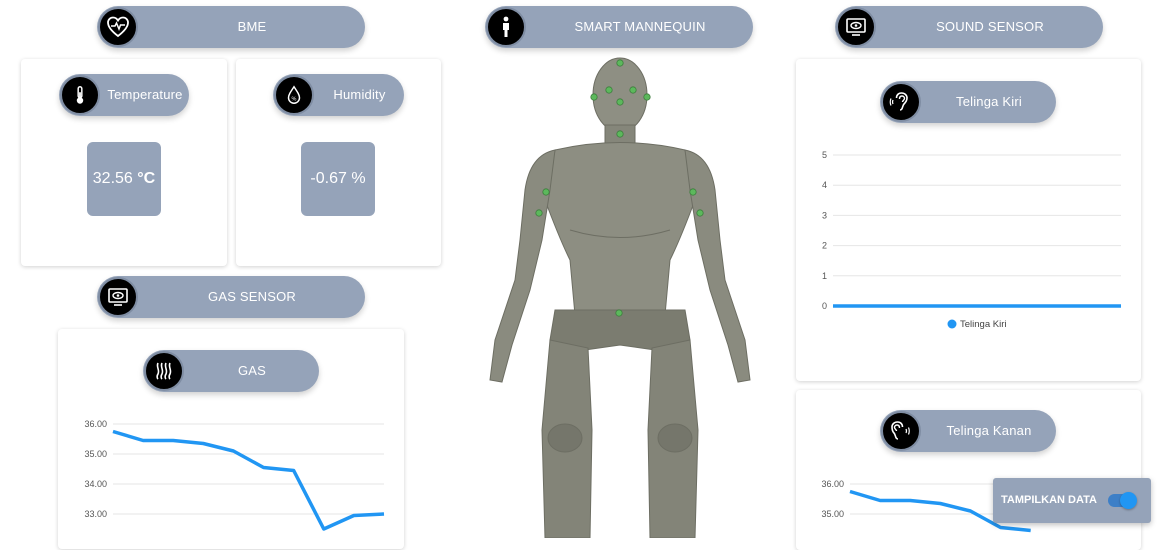  Describe the element at coordinates (506, 27) in the screenshot. I see `person-icon` at that location.